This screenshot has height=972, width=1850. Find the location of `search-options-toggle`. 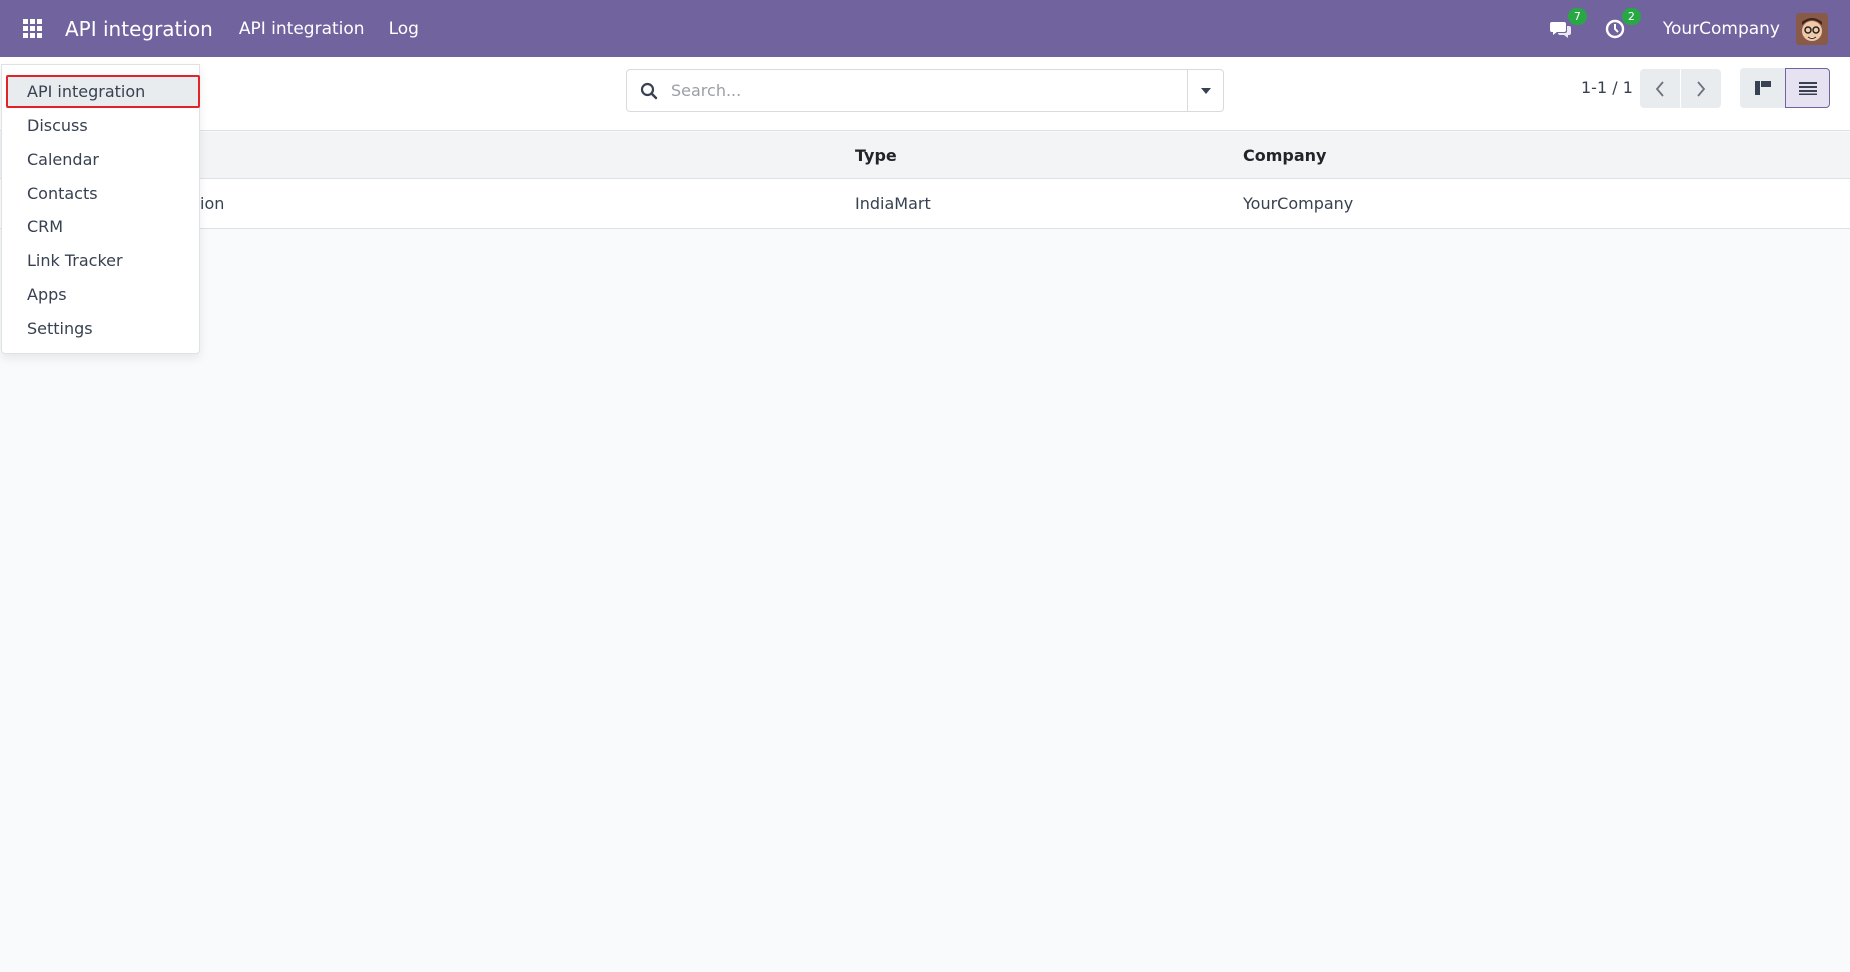

search-options-toggle is located at coordinates (1205, 90).